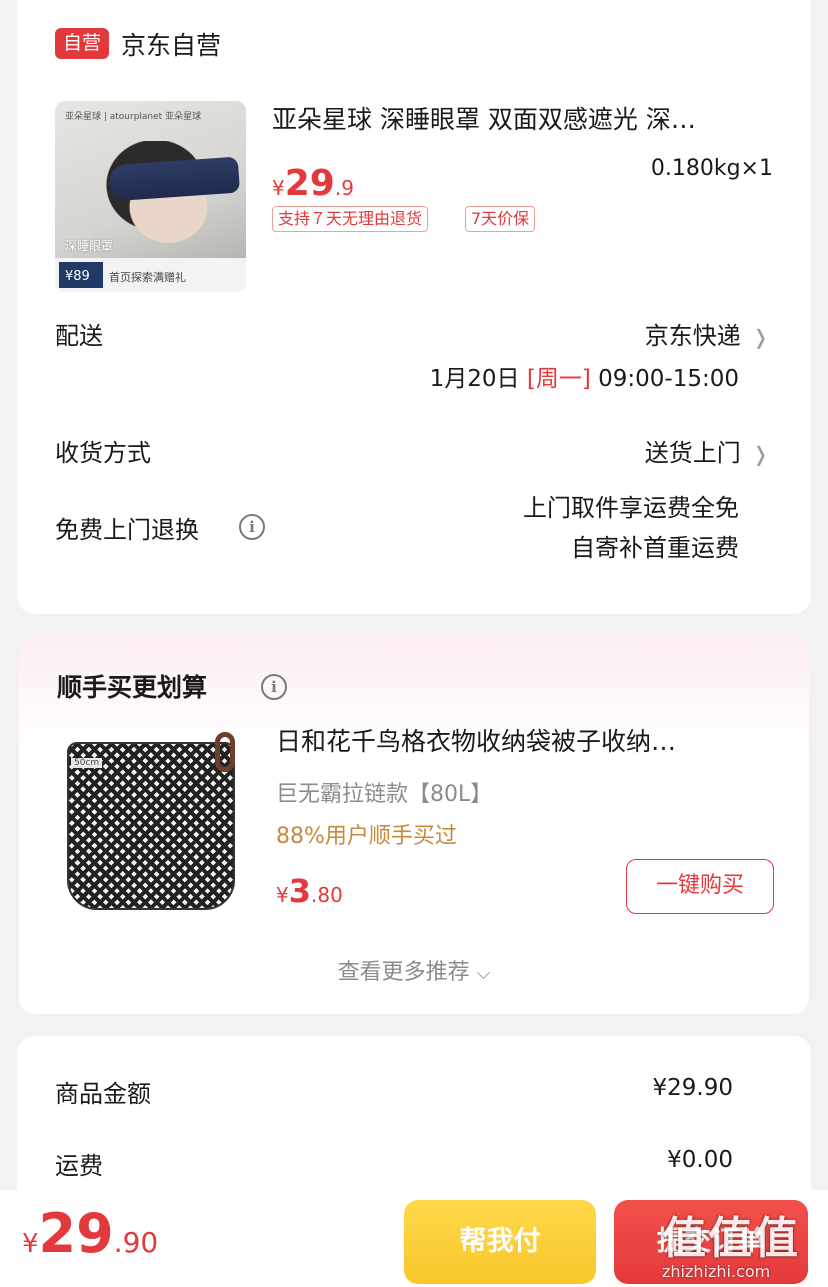  I want to click on free-return-label: 免费上门退换, so click(127, 530).